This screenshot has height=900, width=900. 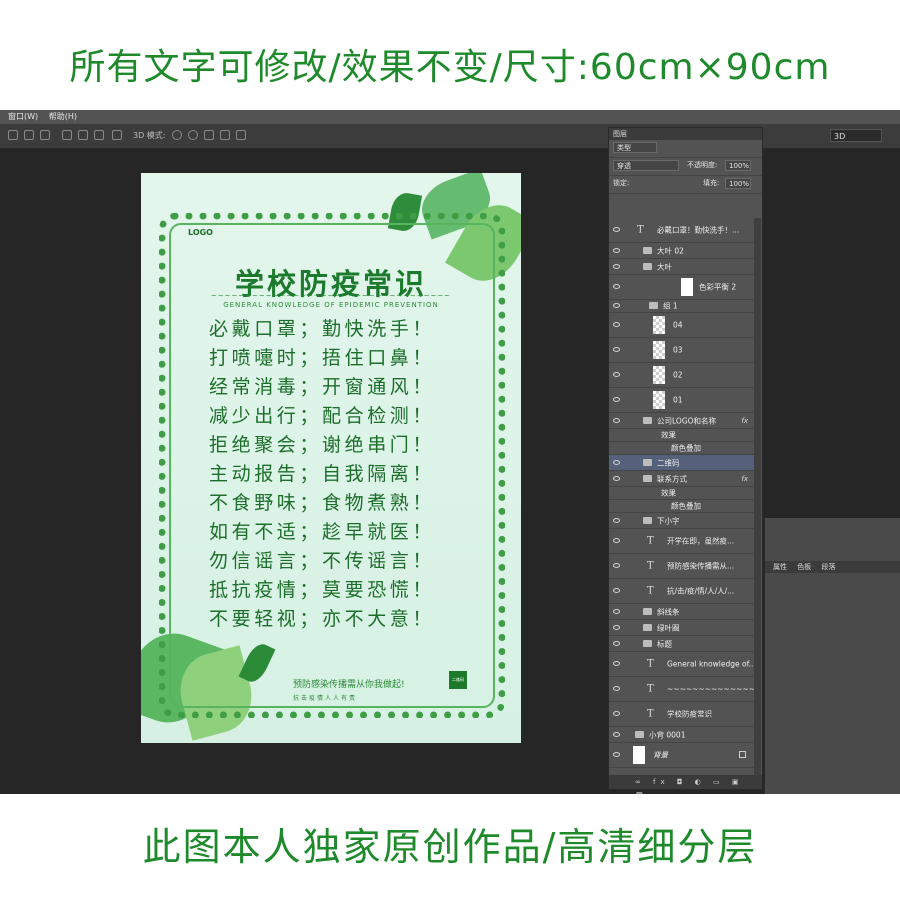 I want to click on rhyme-line: 必戴口罩；勤快洗手！, so click(x=322, y=329).